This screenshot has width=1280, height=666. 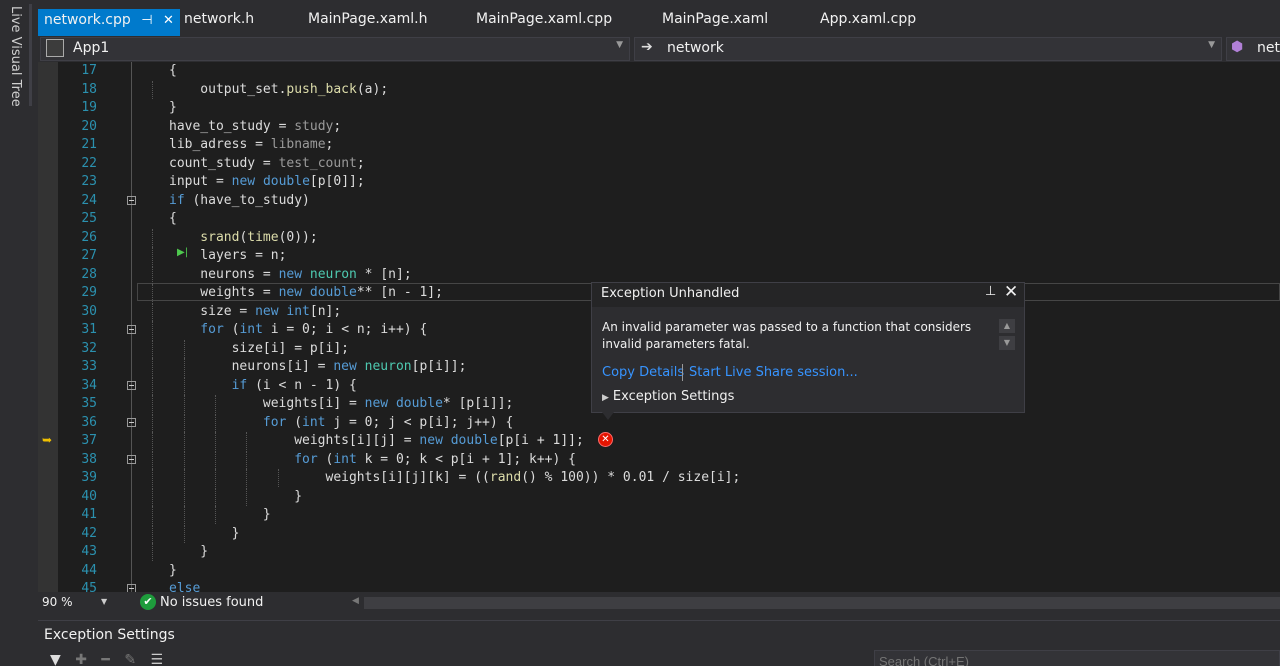 I want to click on code-line: 36 for (int j = 0; j < p[i]; j++) {, so click(x=659, y=422).